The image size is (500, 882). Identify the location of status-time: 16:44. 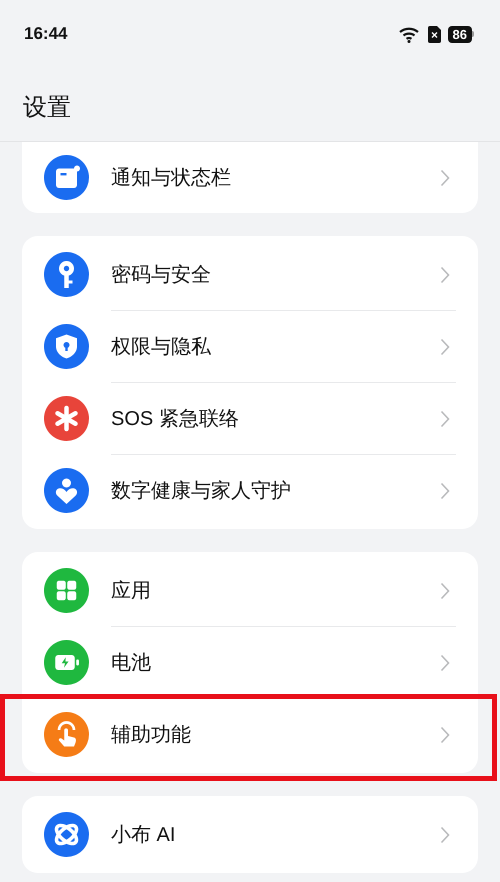
(46, 34).